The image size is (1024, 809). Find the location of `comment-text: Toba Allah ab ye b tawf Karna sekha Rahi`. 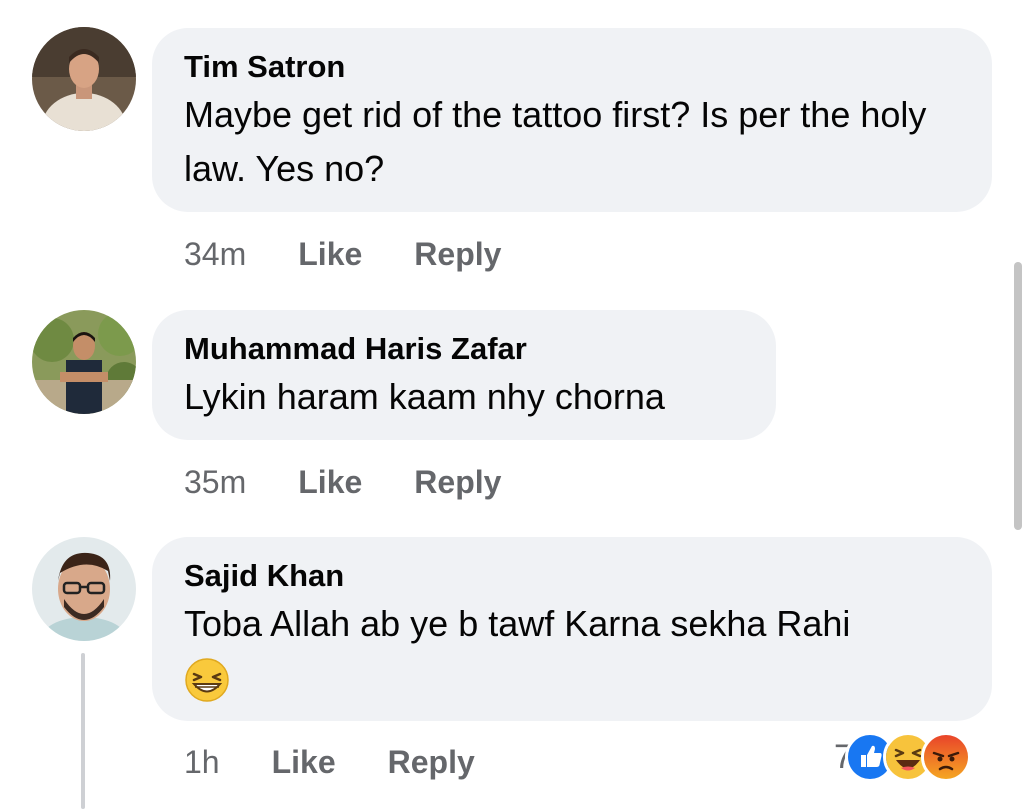

comment-text: Toba Allah ab ye b tawf Karna sekha Rahi is located at coordinates (572, 651).